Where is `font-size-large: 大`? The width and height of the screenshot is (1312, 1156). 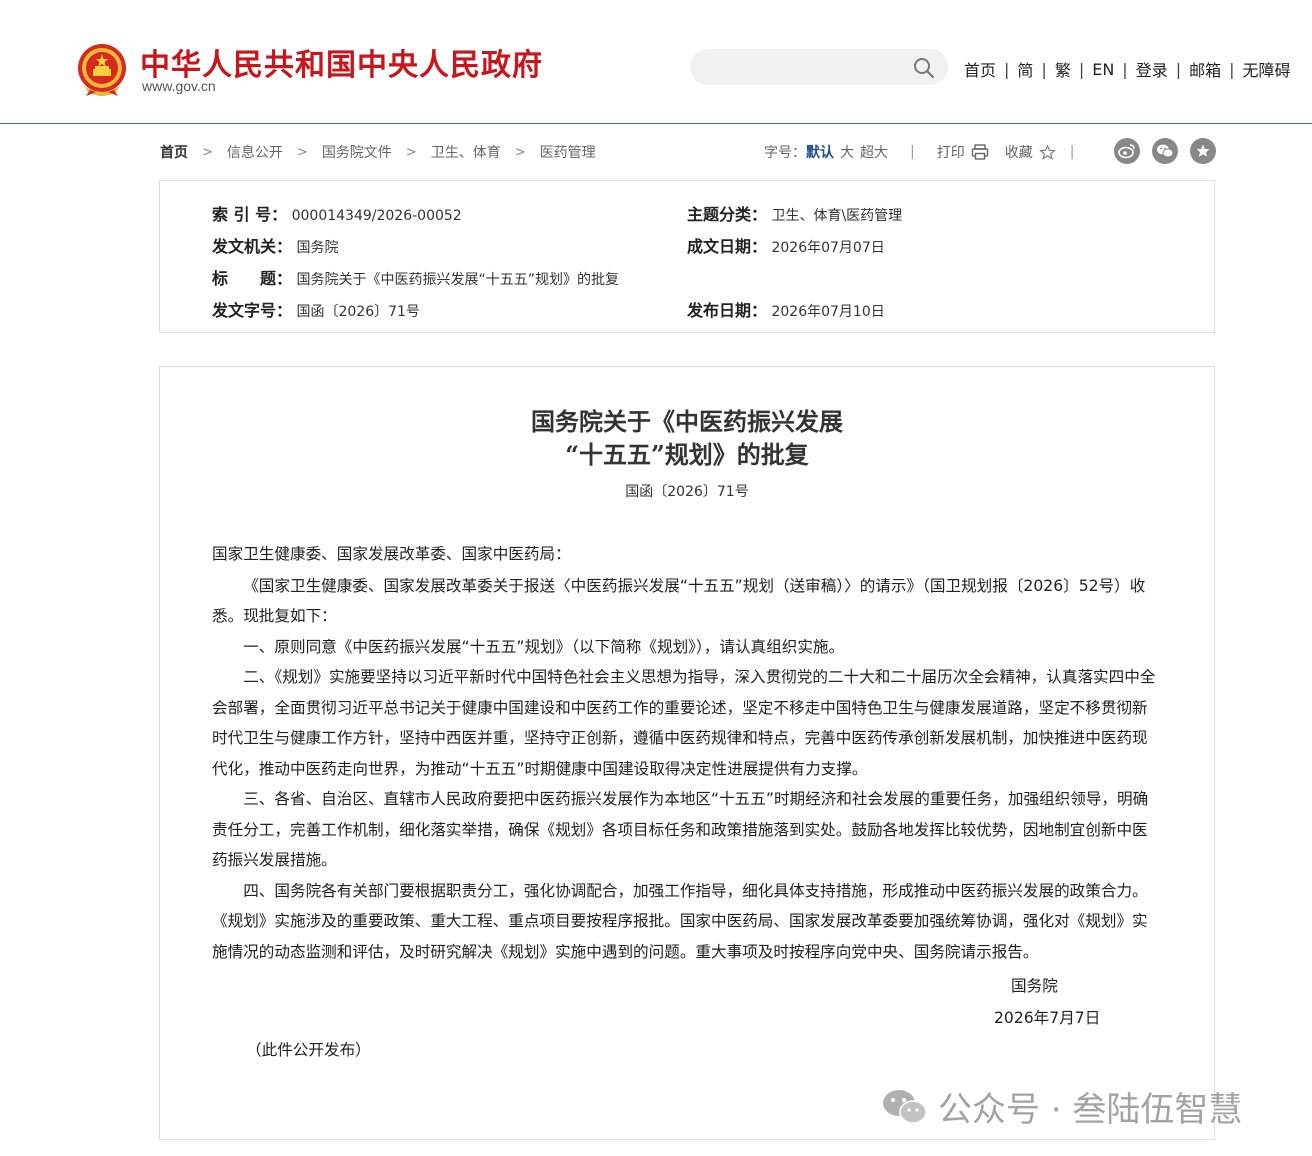 font-size-large: 大 is located at coordinates (847, 152).